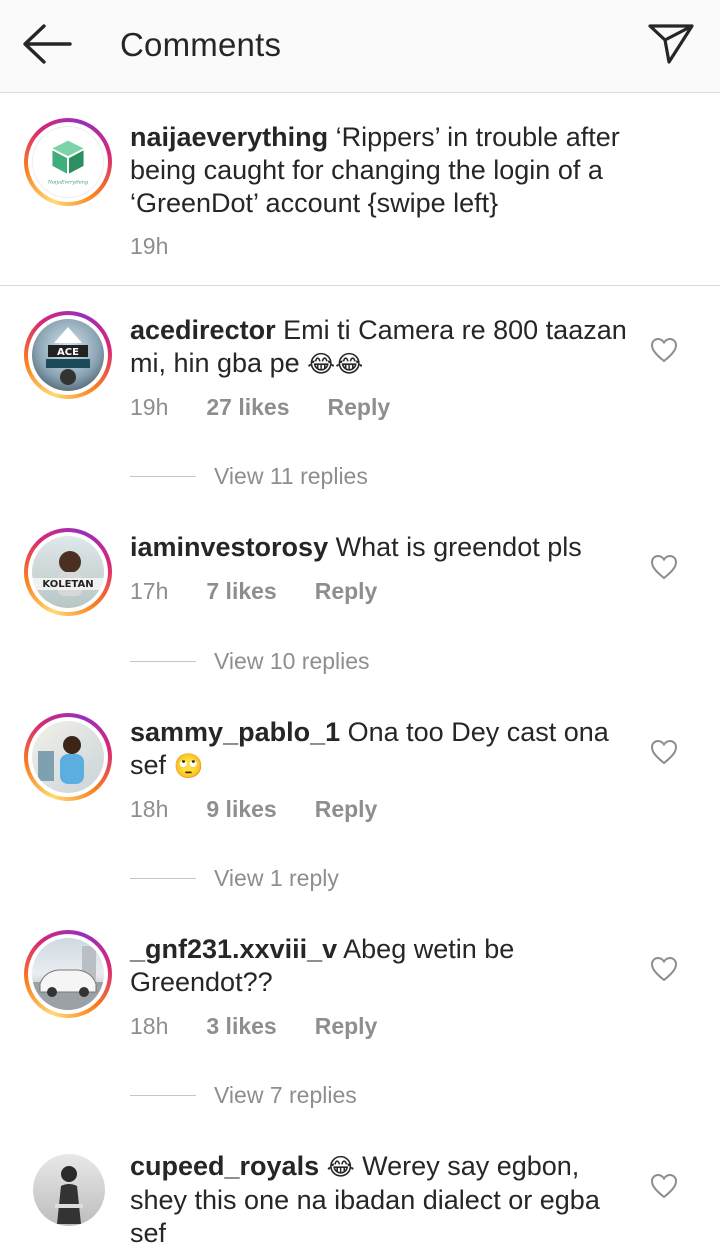 The width and height of the screenshot is (720, 1256). I want to click on caption-username: naijaeverything, so click(229, 137).